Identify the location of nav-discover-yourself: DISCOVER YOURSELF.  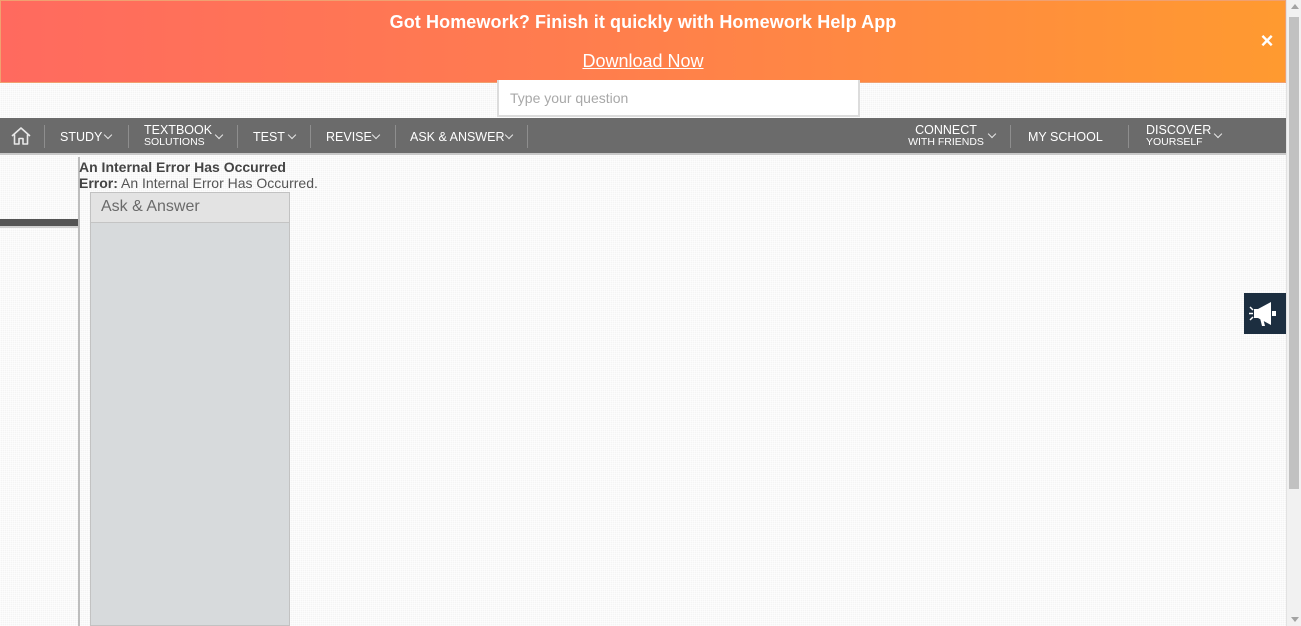
(1178, 141).